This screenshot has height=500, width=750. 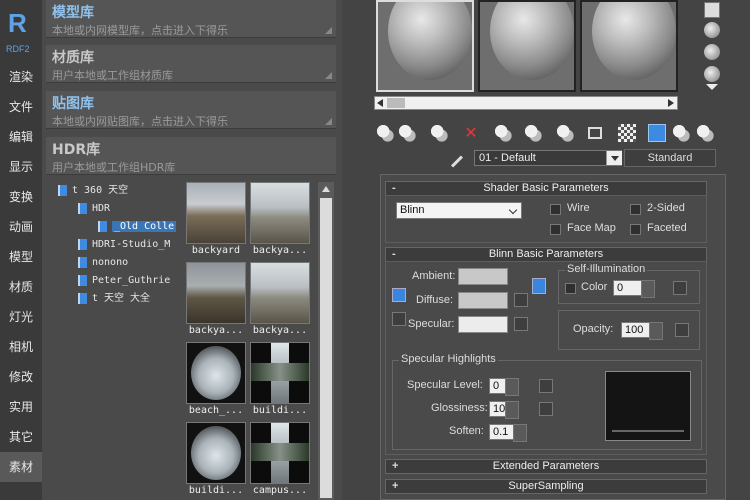 I want to click on nav-item-transform: 变换, so click(x=21, y=197).